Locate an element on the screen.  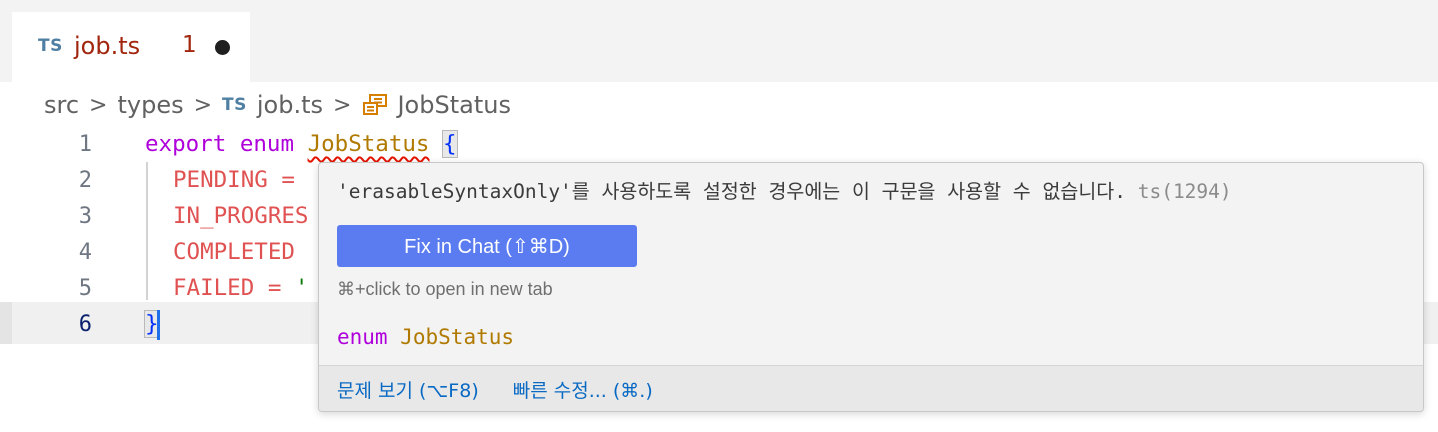
code-line-3: IN_PROGRES is located at coordinates (240, 216).